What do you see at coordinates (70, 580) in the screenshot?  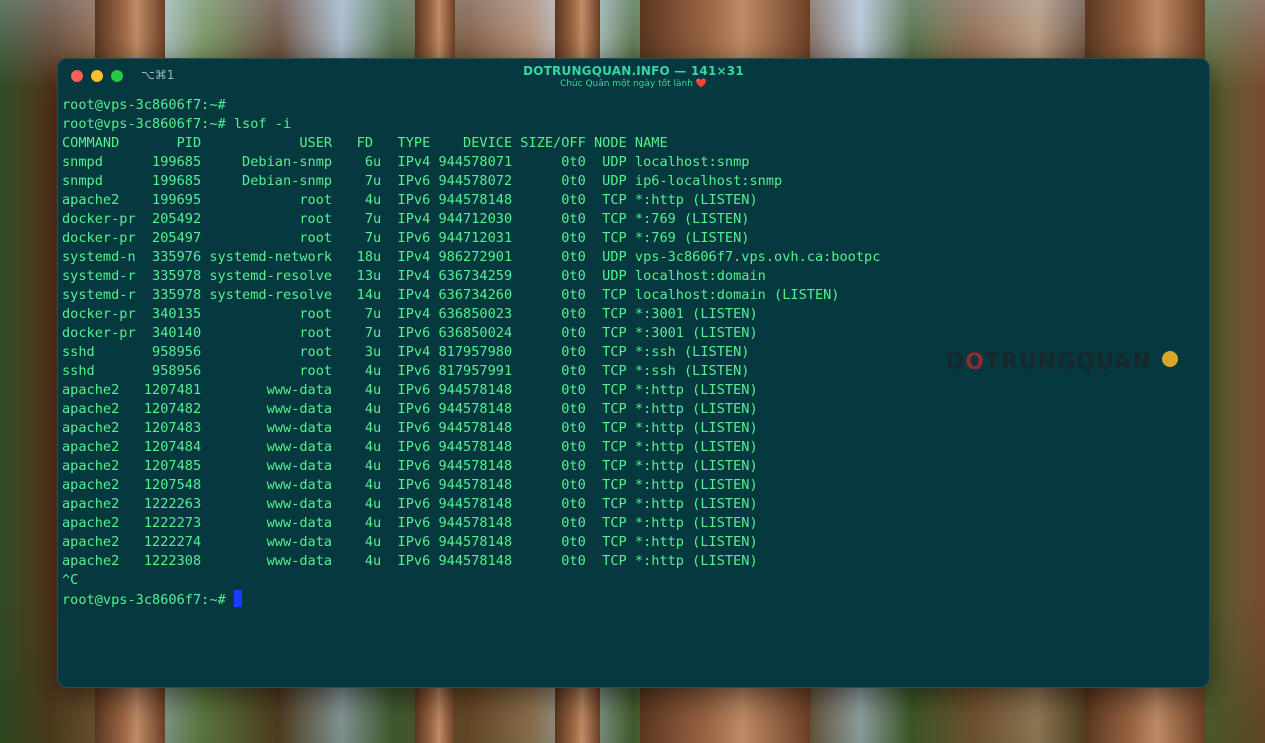 I see `terminal-line: ^C` at bounding box center [70, 580].